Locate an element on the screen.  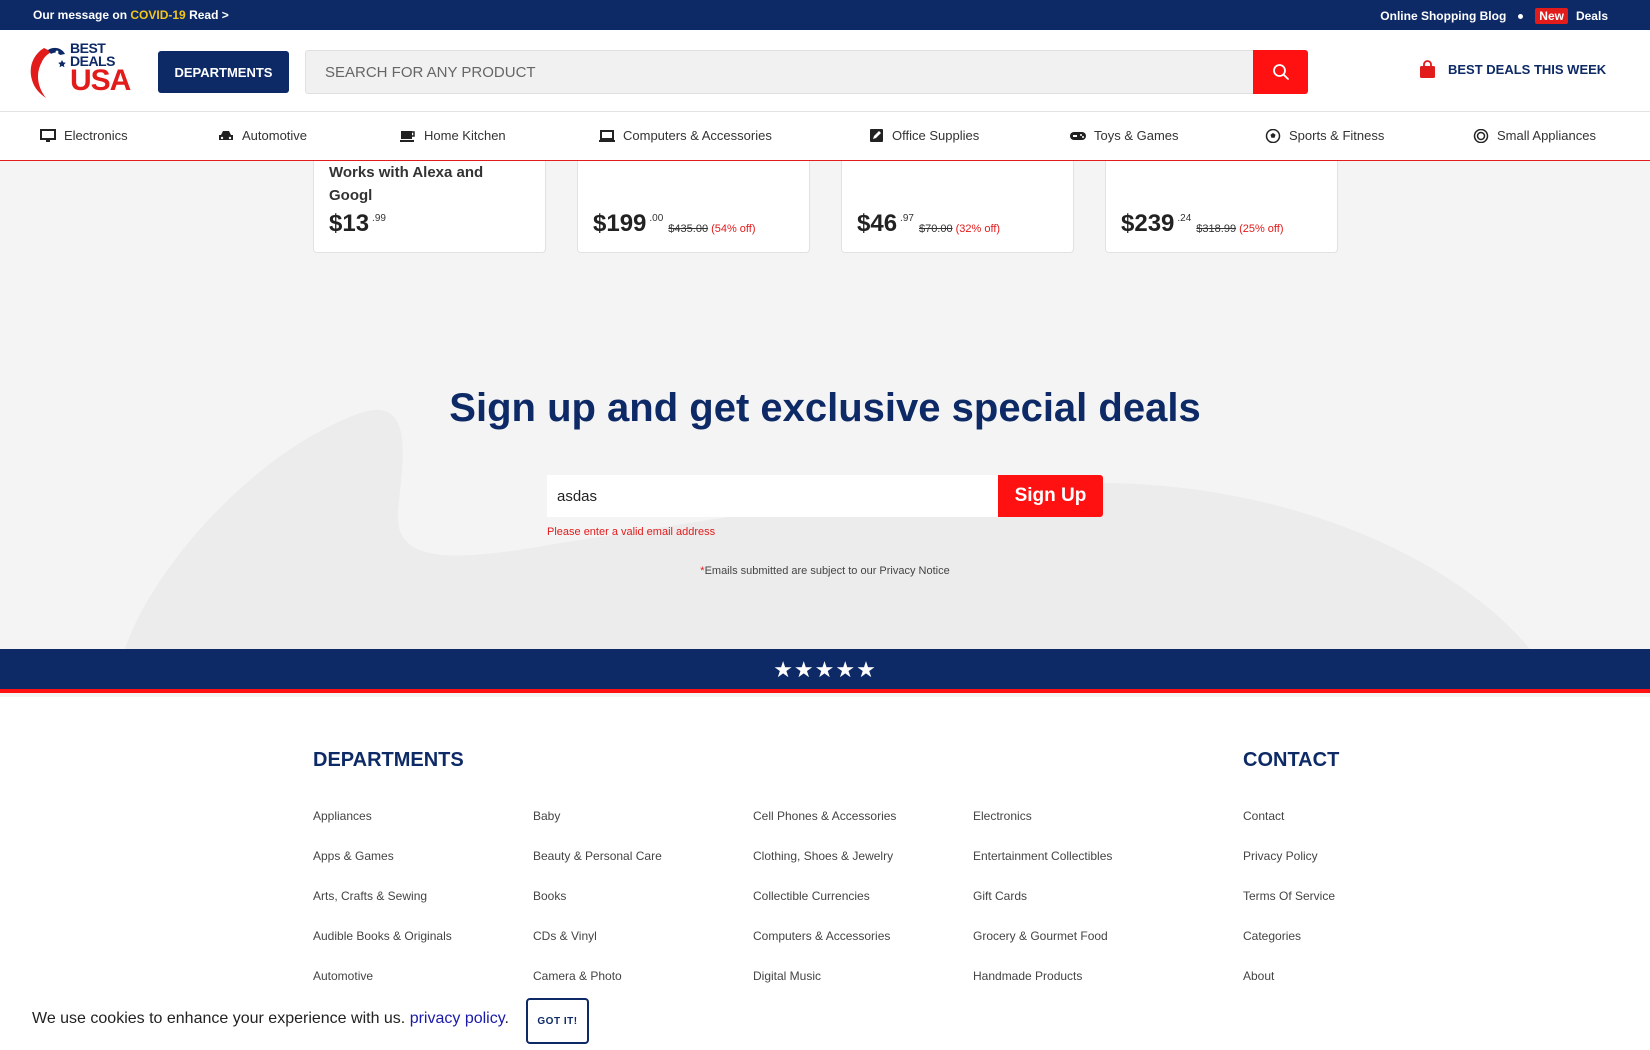
footer-department-link: Arts, Crafts & Sewing is located at coordinates (370, 896).